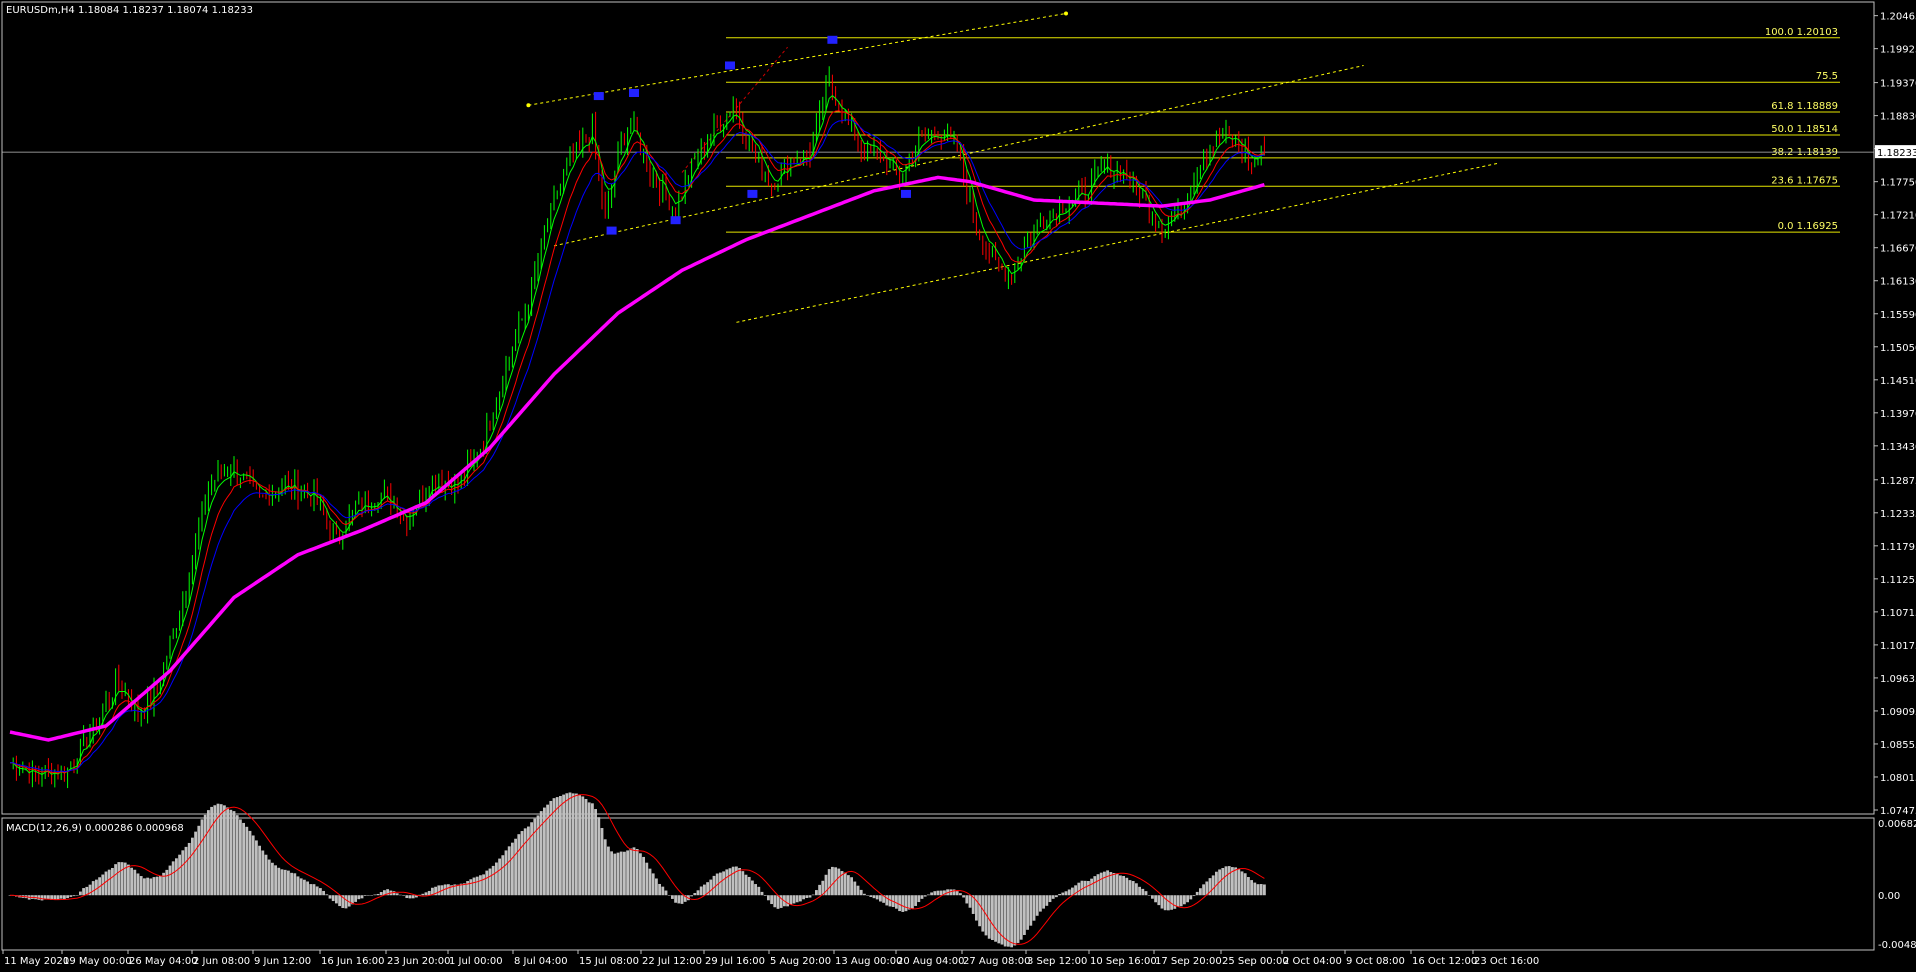  Describe the element at coordinates (672, 961) in the screenshot. I see `time-tick-label: 22 Jul 12:00` at that location.